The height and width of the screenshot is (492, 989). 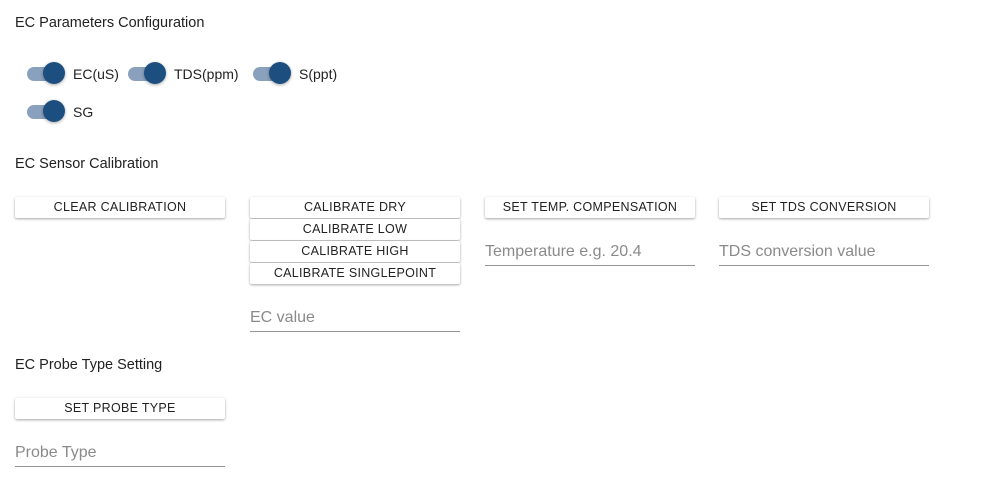 What do you see at coordinates (590, 207) in the screenshot?
I see `set-temp-compensation-button: SET TEMP. COMPENSATION` at bounding box center [590, 207].